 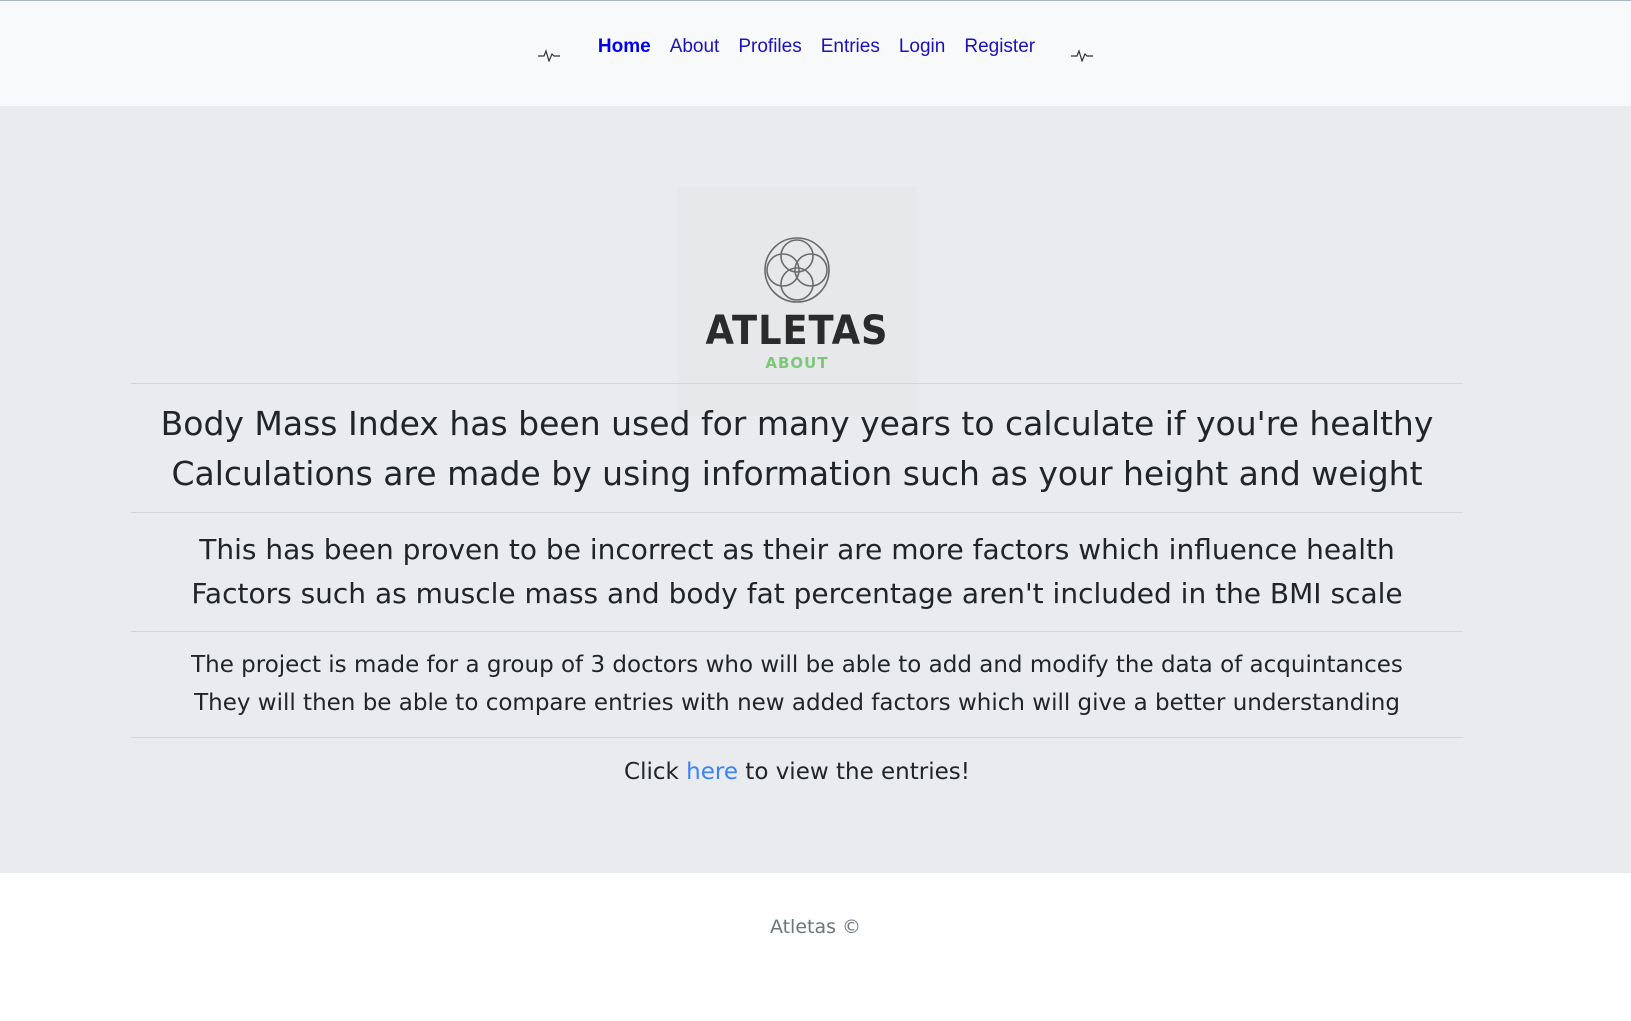 I want to click on cta-suffix: to view the entries!, so click(x=853, y=772).